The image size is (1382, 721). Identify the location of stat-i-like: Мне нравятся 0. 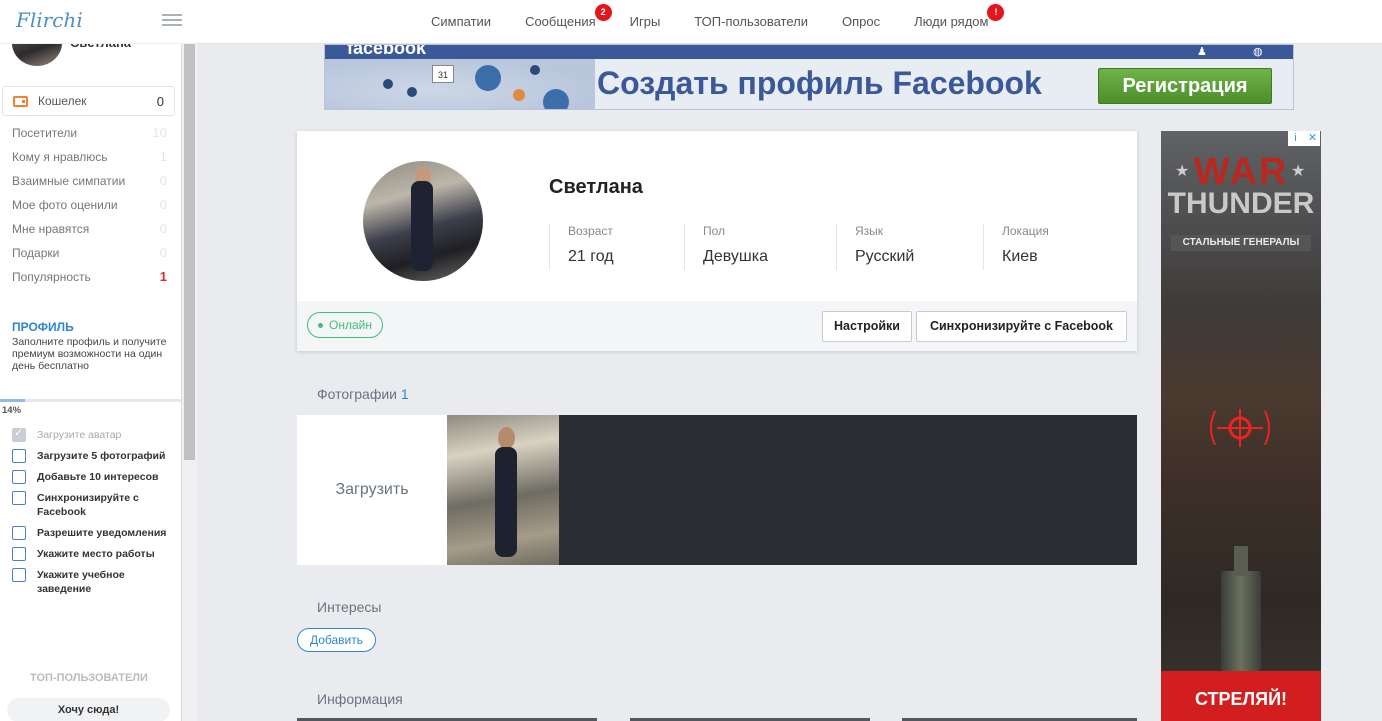
(89, 233).